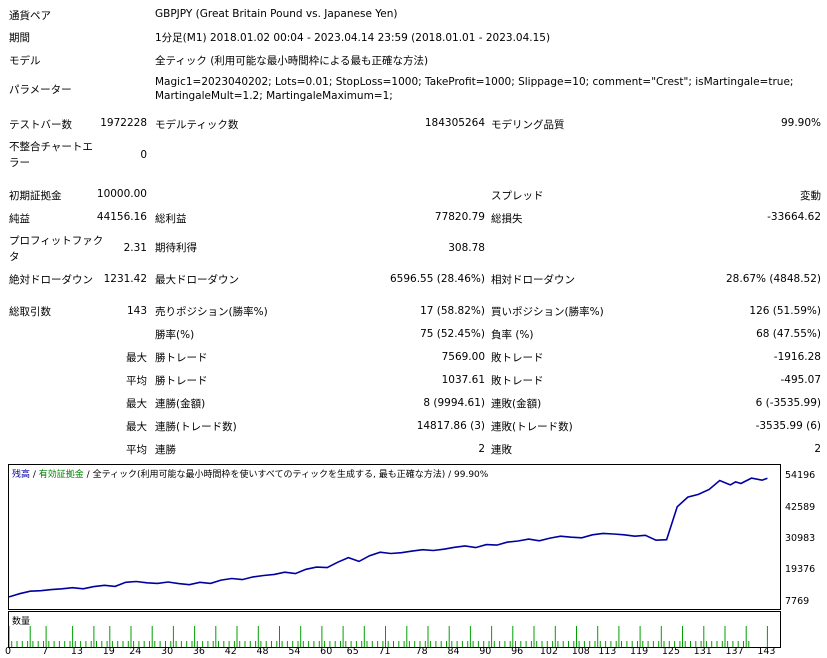 This screenshot has height=658, width=827. I want to click on parameters-label: パラメーター, so click(40, 90).